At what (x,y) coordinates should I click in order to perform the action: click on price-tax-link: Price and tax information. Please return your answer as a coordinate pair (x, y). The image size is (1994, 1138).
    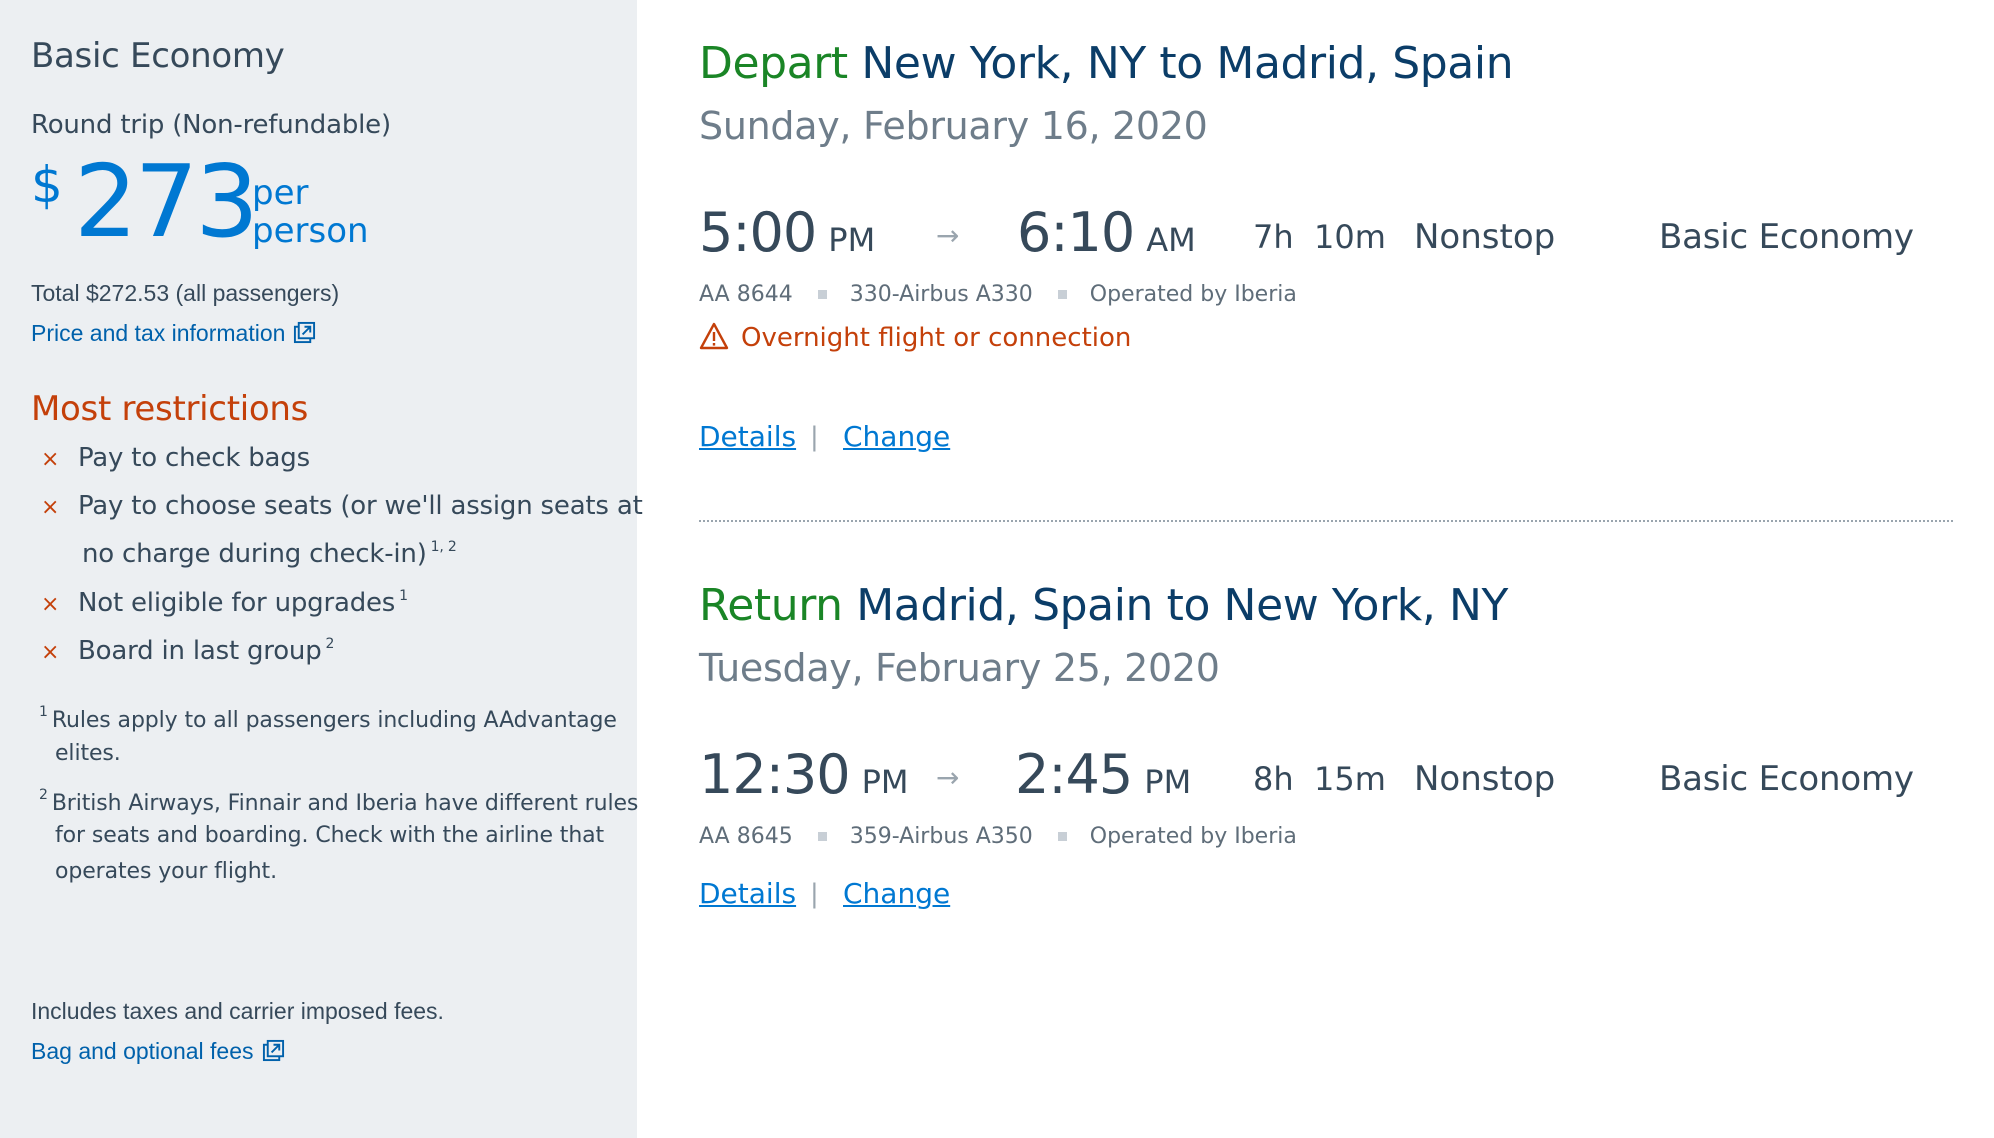
    Looking at the image, I should click on (173, 333).